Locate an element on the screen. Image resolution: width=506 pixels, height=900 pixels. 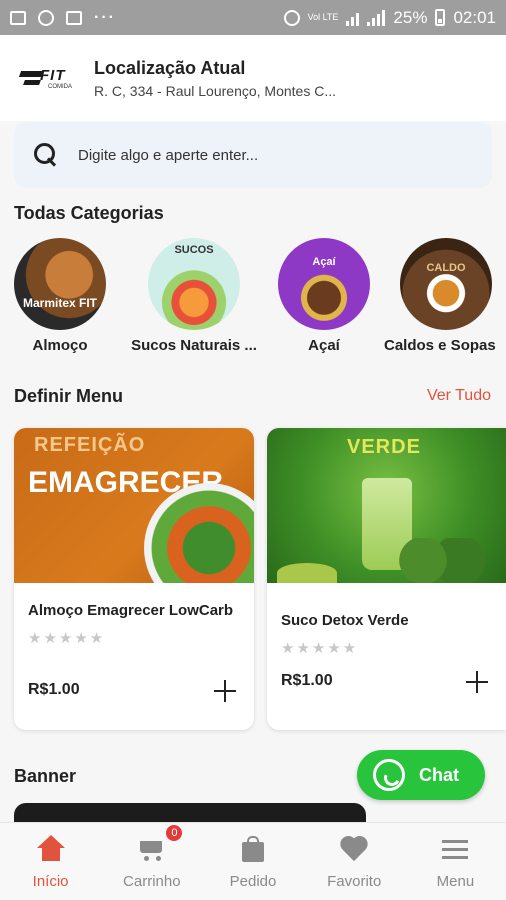
nav-label: Pedido is located at coordinates (253, 881).